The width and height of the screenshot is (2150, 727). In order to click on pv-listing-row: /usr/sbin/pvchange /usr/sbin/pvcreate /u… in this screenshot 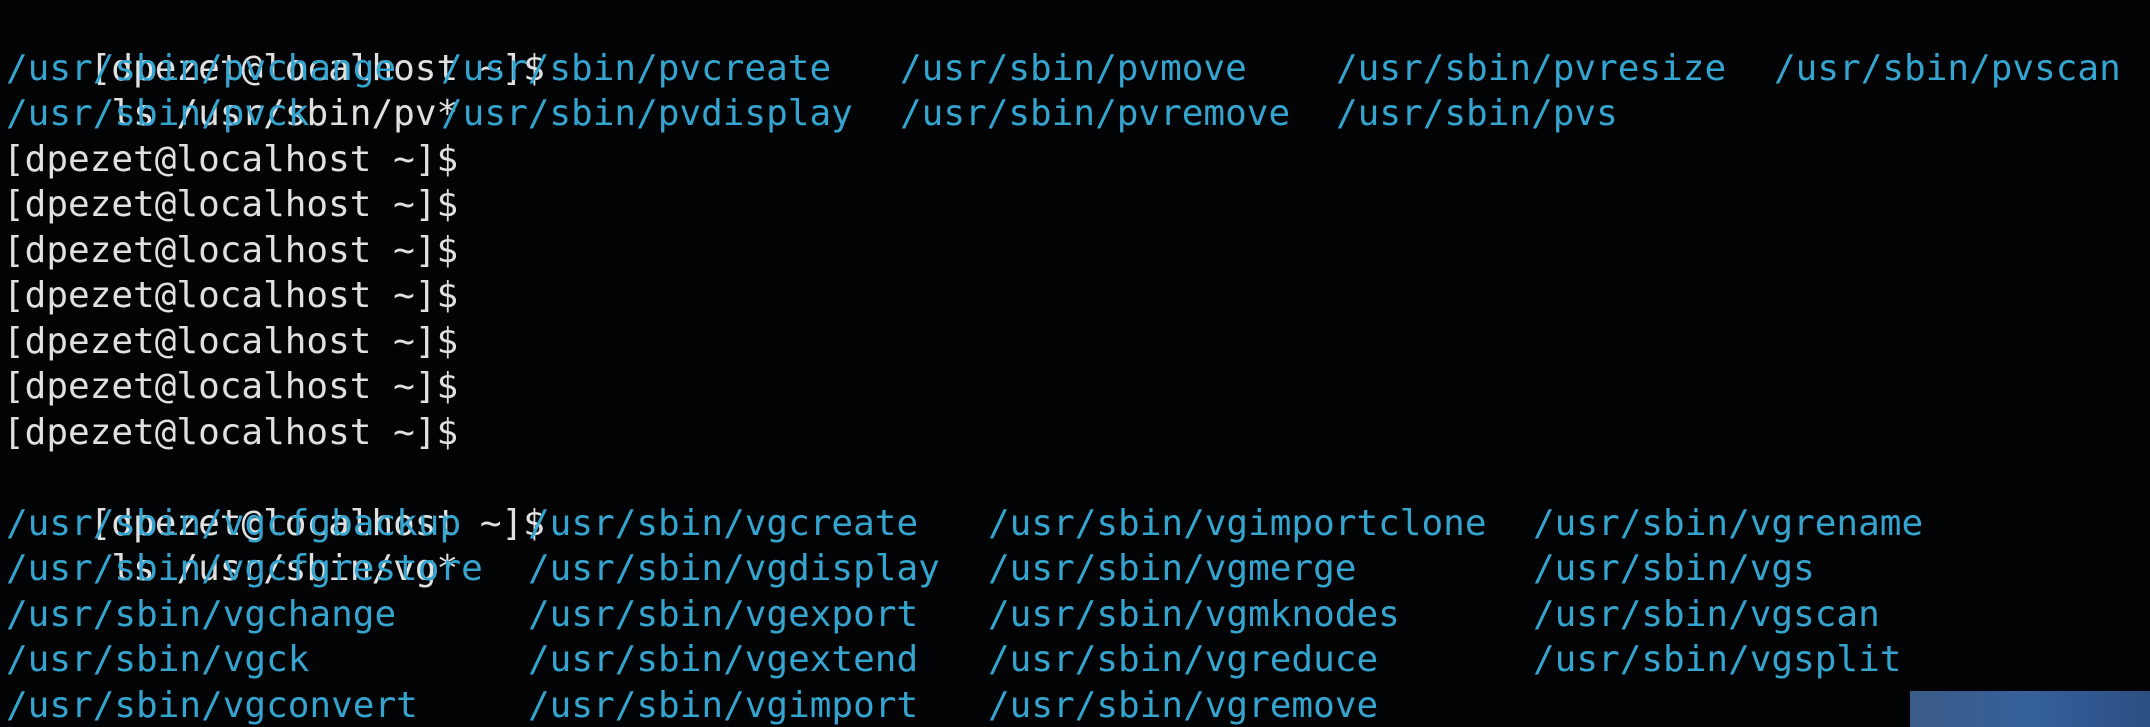, I will do `click(1076, 69)`.